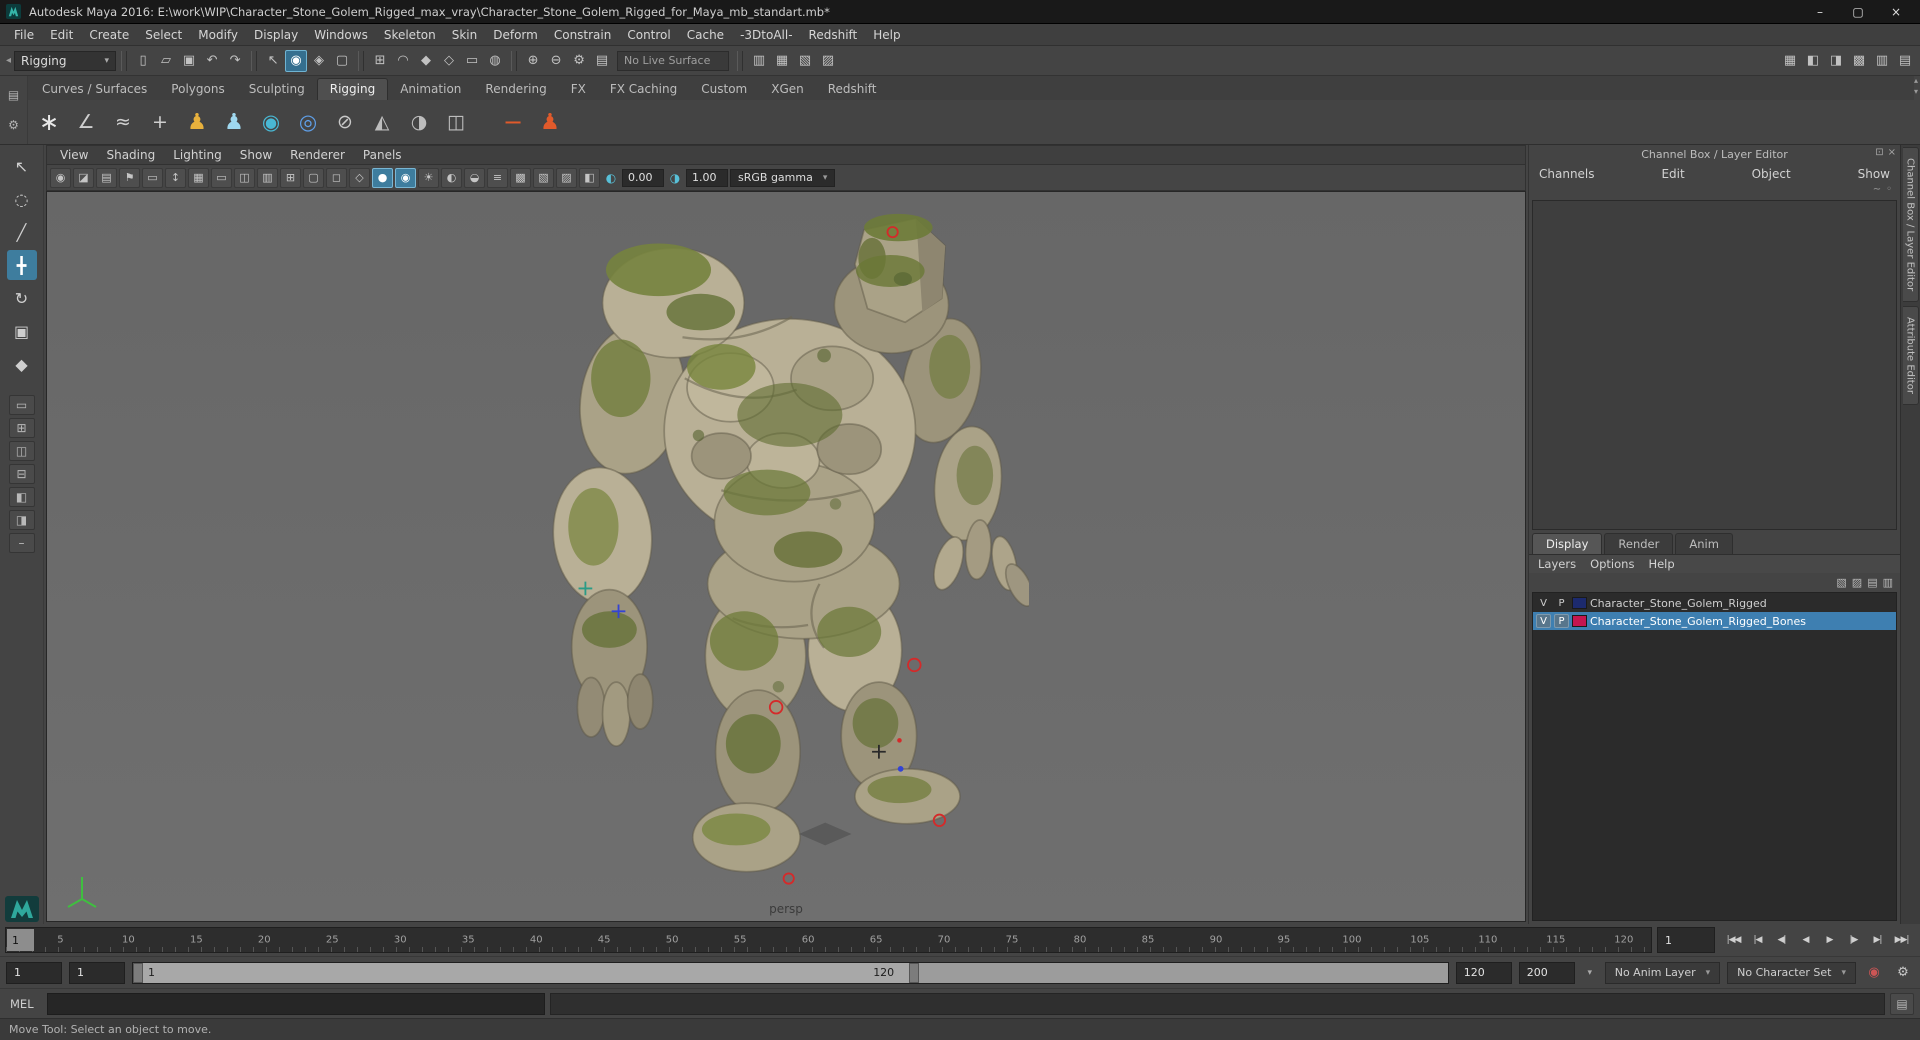  Describe the element at coordinates (675, 178) in the screenshot. I see `gamma-icon: ◑` at that location.